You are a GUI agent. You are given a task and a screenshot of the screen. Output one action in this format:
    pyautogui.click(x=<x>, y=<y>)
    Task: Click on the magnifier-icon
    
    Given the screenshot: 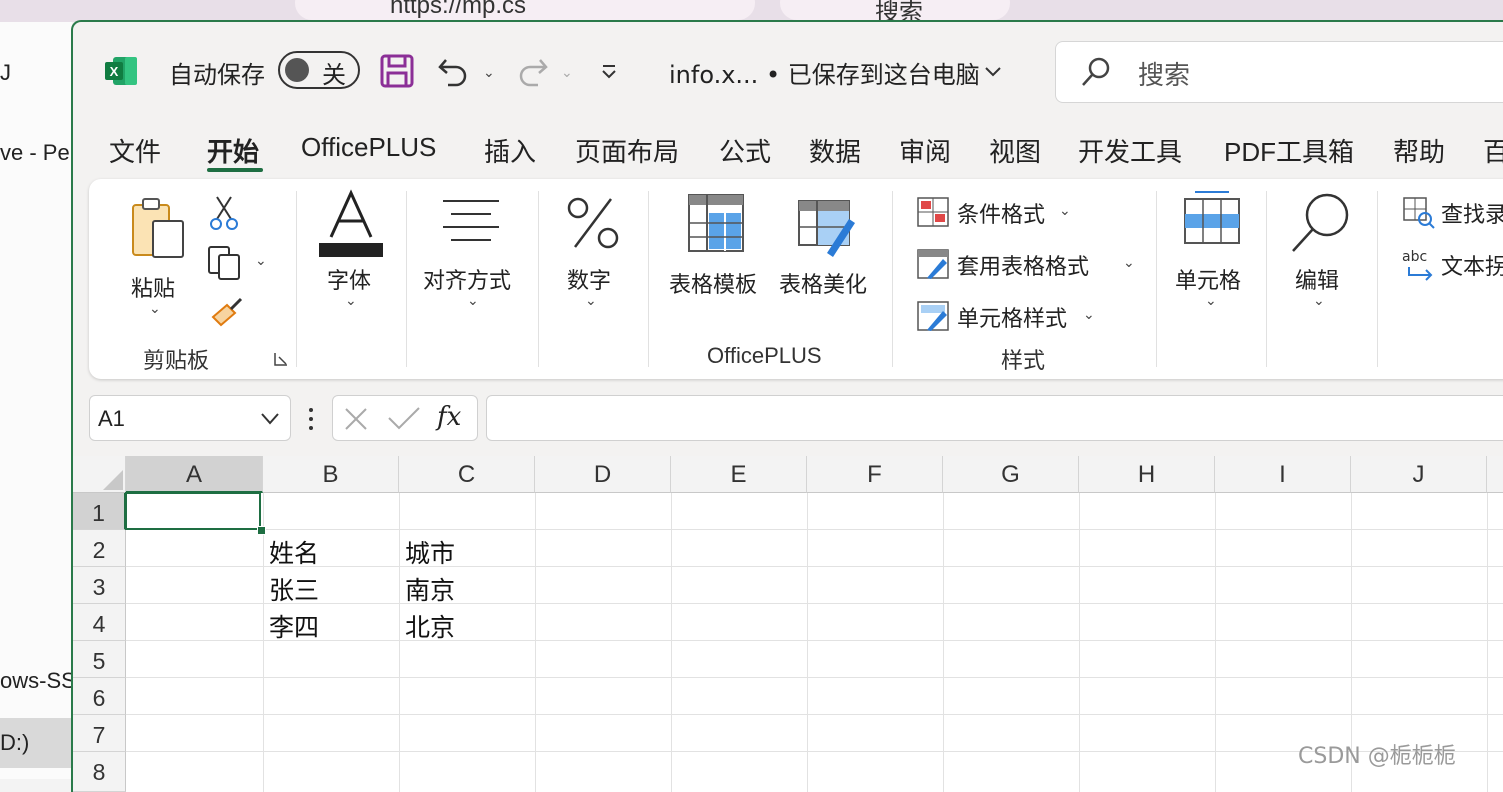 What is the action you would take?
    pyautogui.click(x=1320, y=222)
    